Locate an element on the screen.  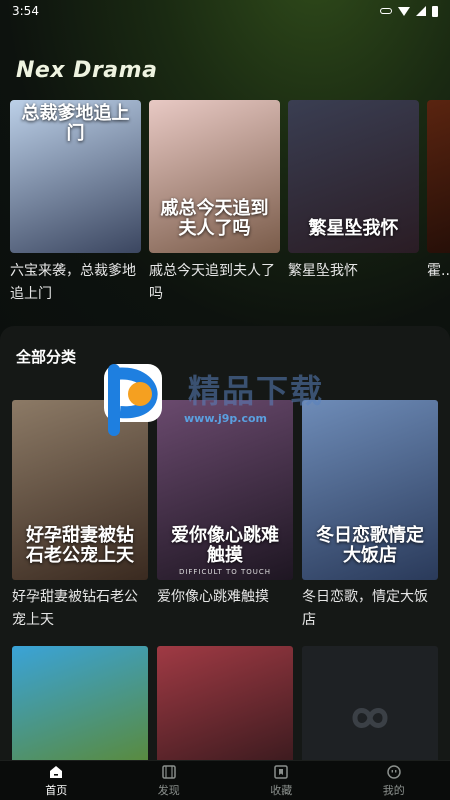
tab-favorites: 收藏 is located at coordinates (281, 780).